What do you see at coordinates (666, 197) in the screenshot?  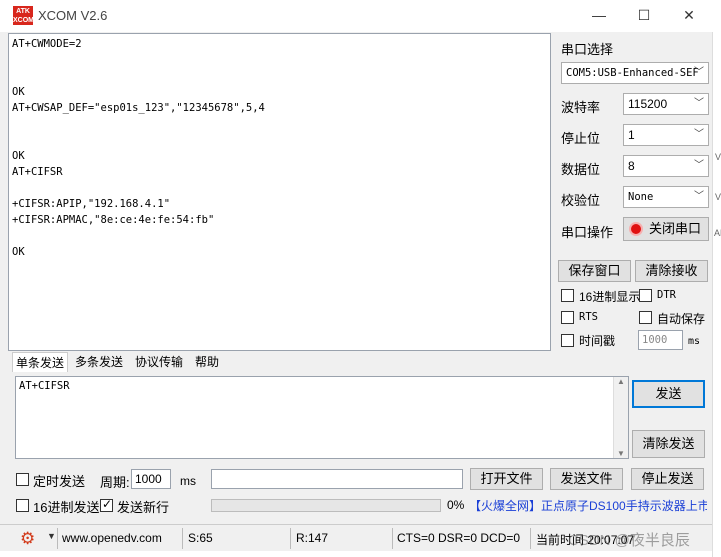 I see `parity-select: None ﹀` at bounding box center [666, 197].